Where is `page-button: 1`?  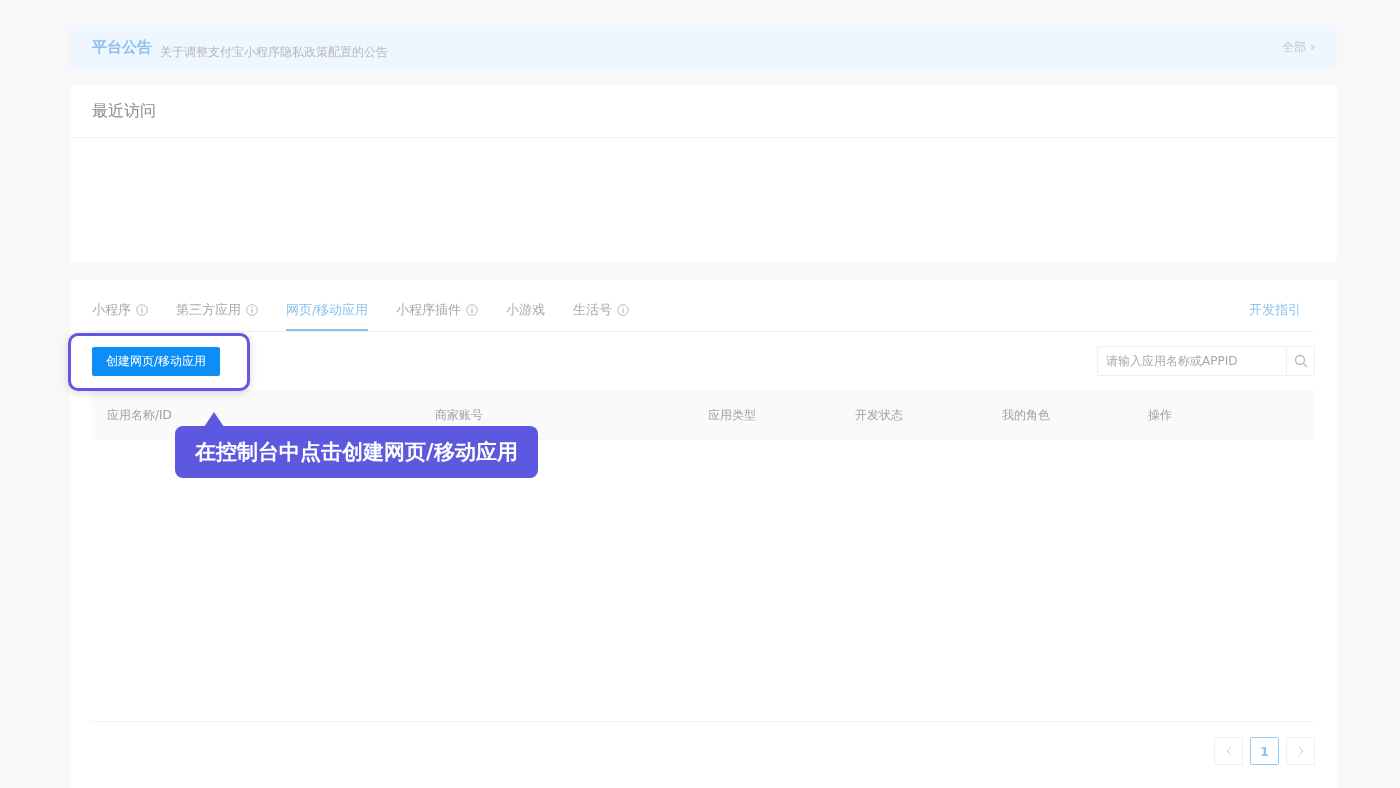 page-button: 1 is located at coordinates (1264, 751).